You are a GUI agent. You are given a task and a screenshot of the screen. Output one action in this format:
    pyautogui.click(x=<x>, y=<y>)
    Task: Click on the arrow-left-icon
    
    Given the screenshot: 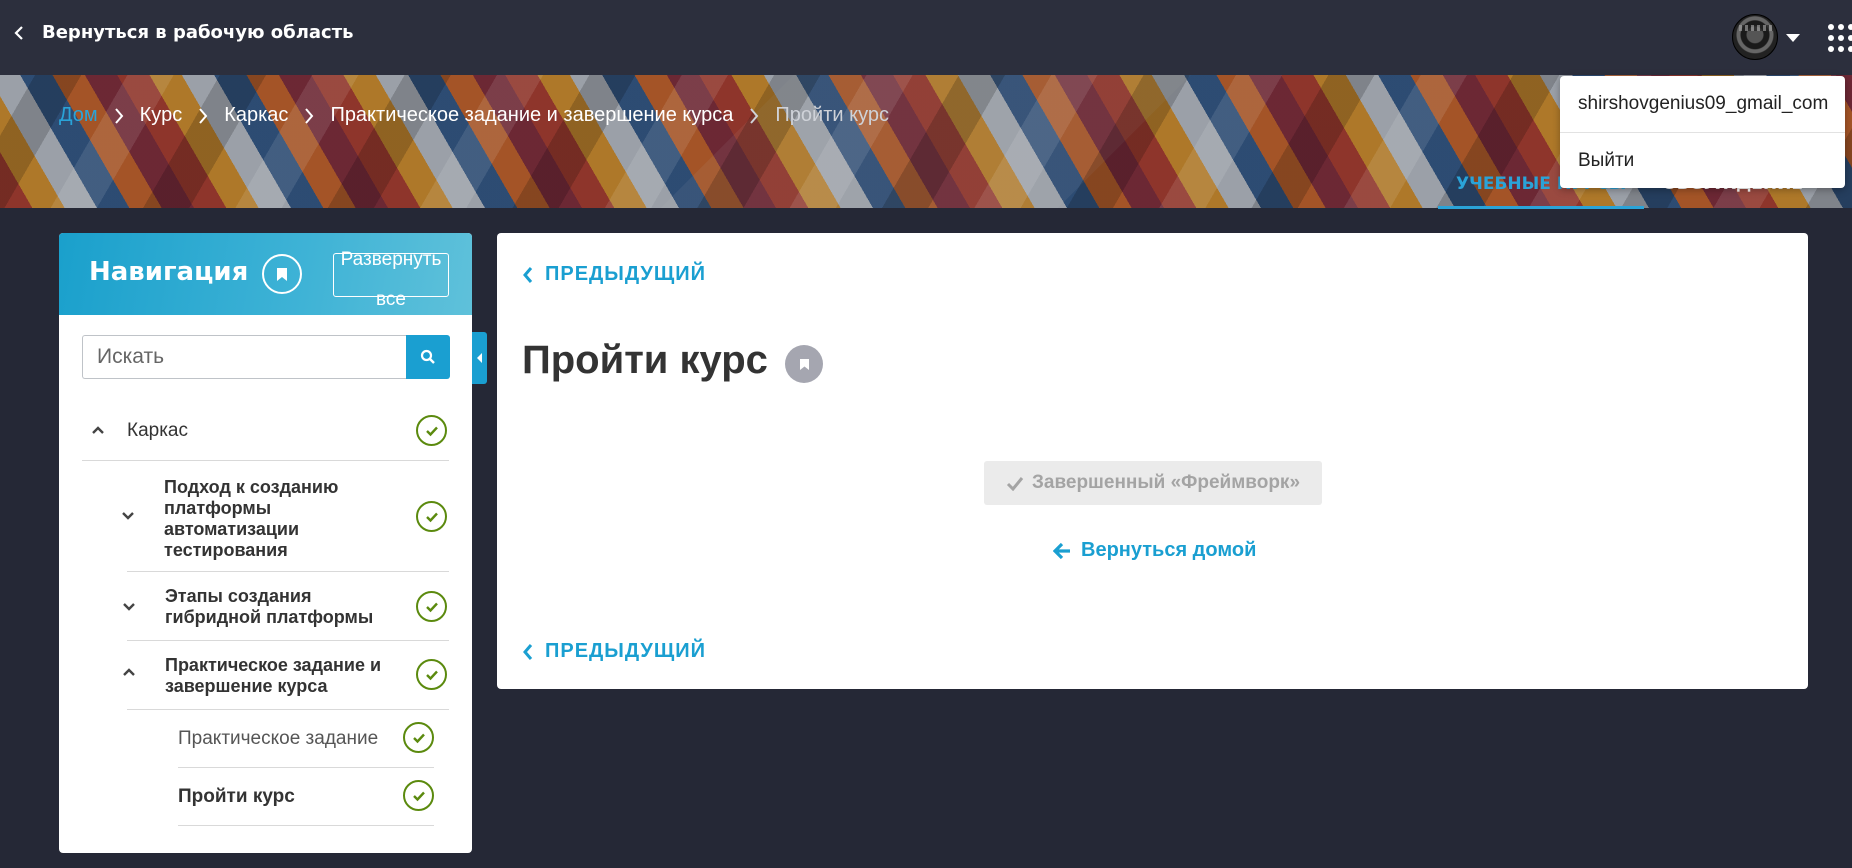 What is the action you would take?
    pyautogui.click(x=1061, y=550)
    